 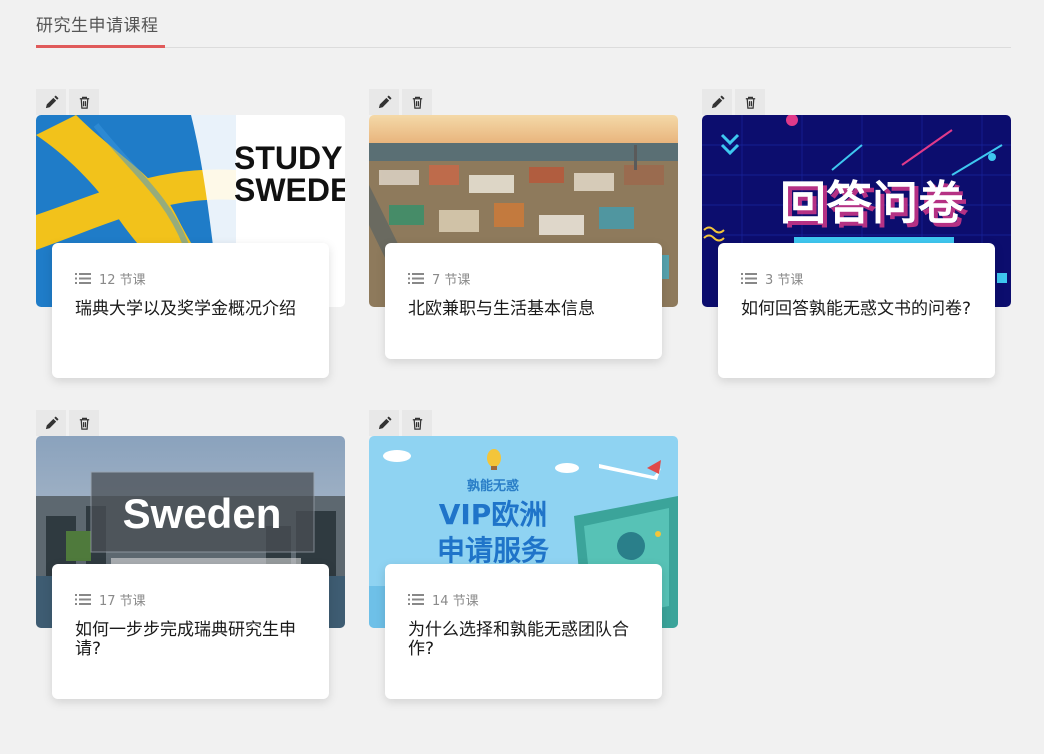 What do you see at coordinates (122, 601) in the screenshot?
I see `lesson-count-text: 17 节课` at bounding box center [122, 601].